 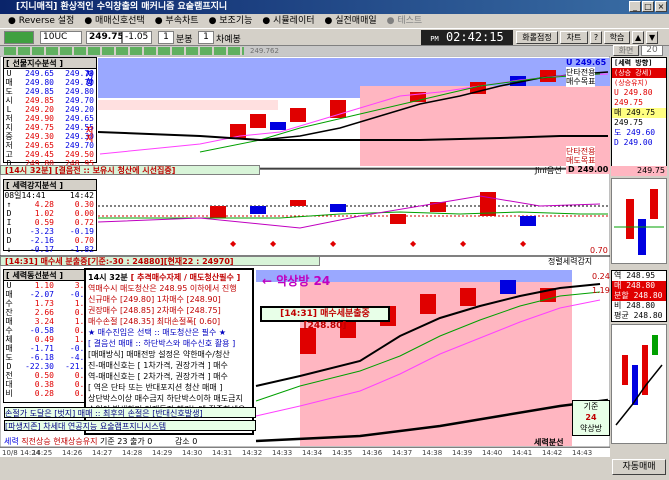 What do you see at coordinates (50, 249) in the screenshot?
I see `table-row: ↓ -0.17 -1.82` at bounding box center [50, 249].